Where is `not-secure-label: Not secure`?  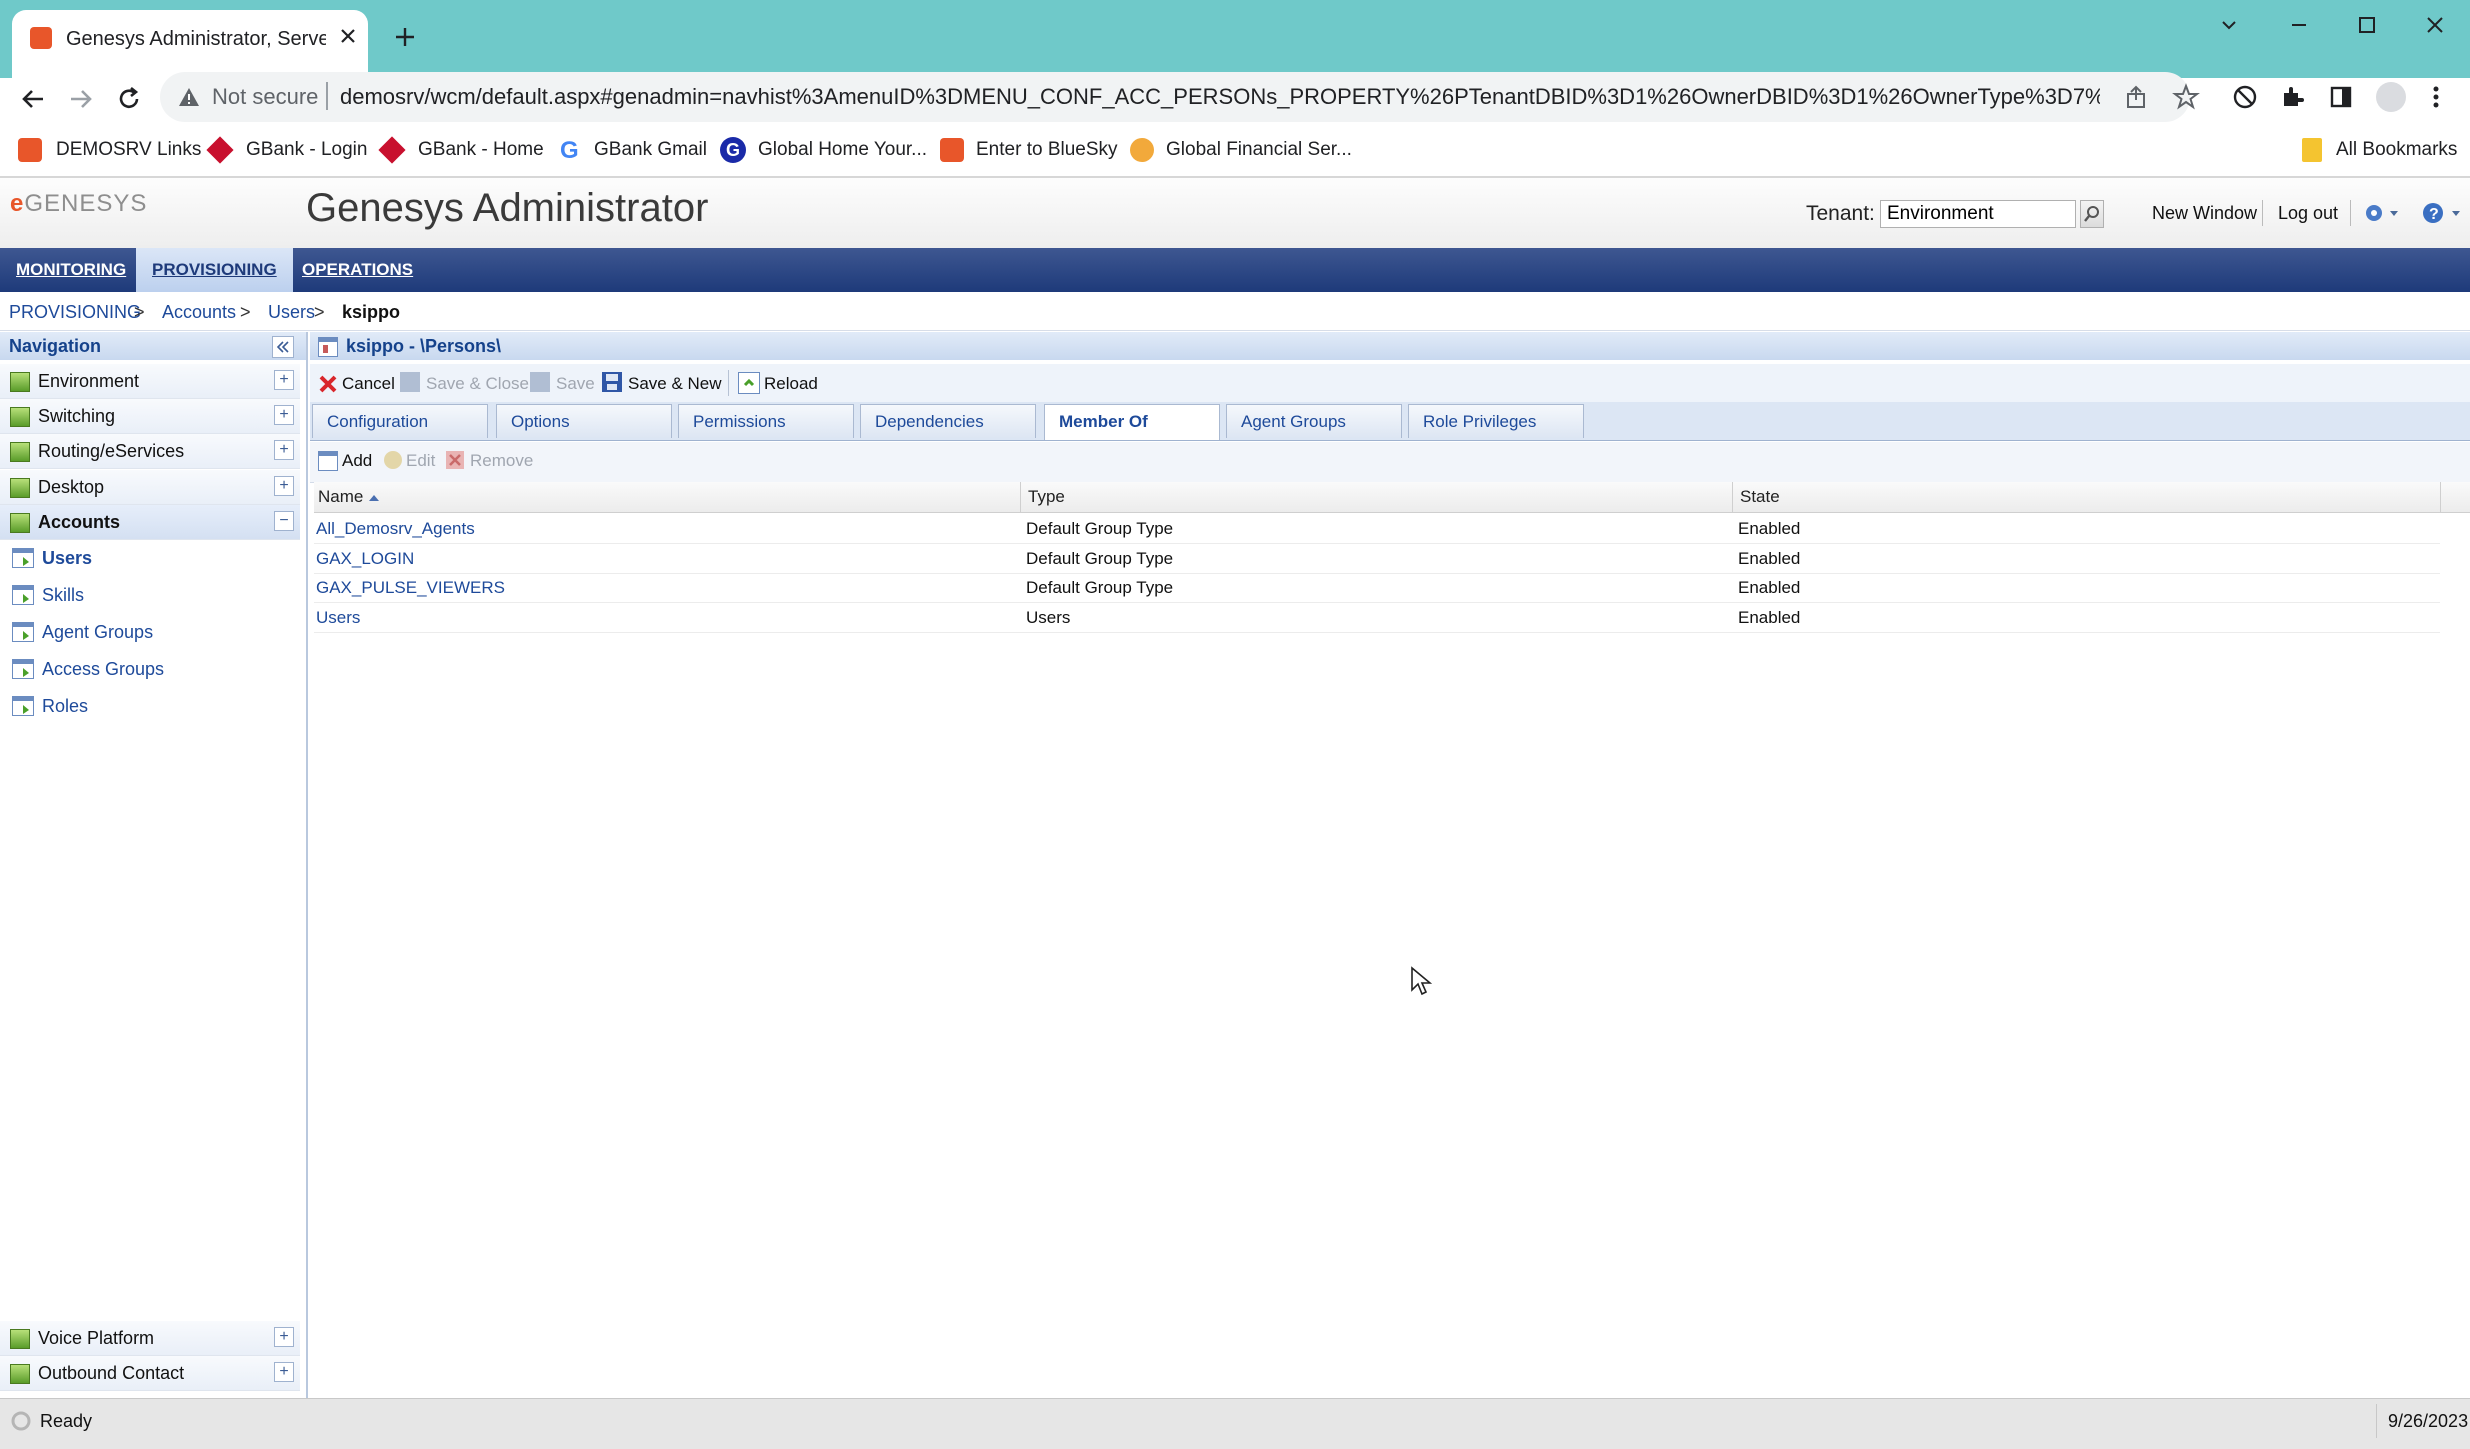
not-secure-label: Not secure is located at coordinates (265, 97).